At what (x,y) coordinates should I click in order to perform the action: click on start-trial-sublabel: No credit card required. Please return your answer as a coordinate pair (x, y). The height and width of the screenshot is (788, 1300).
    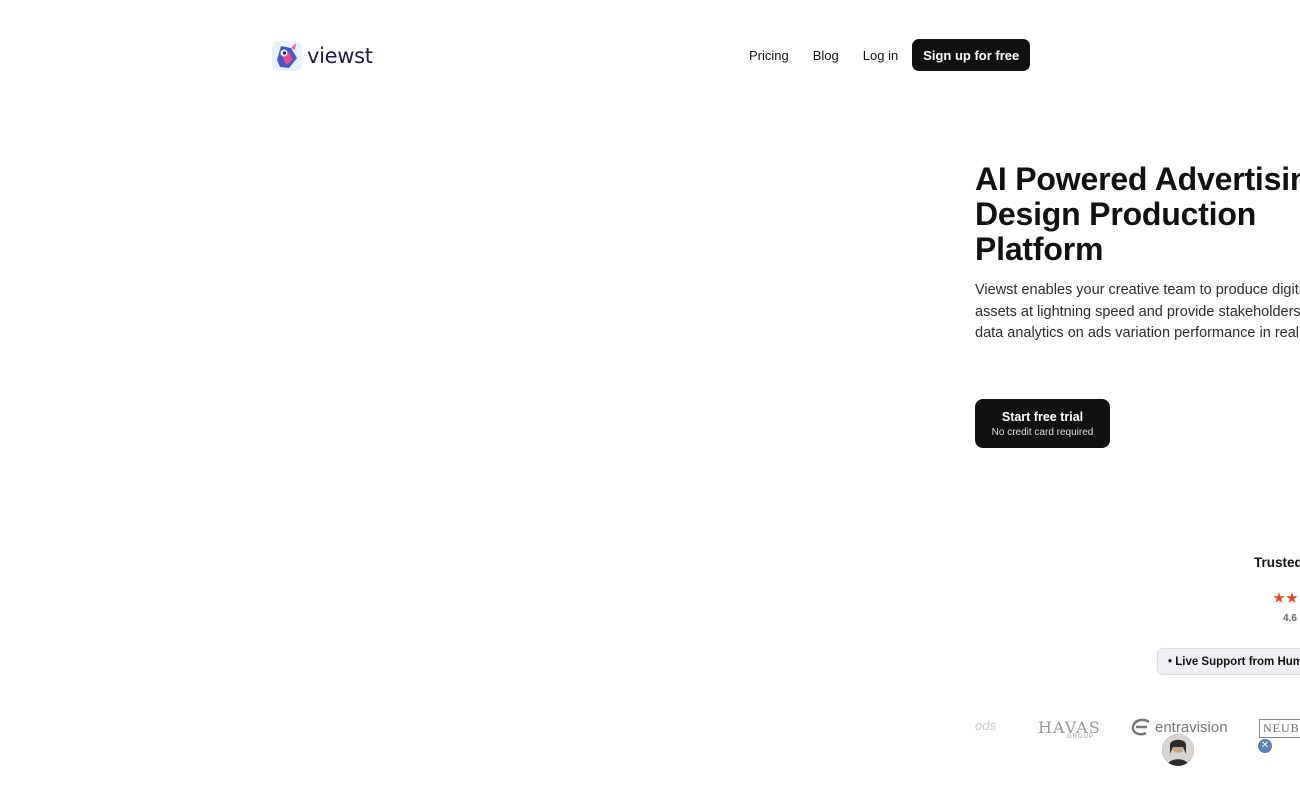
    Looking at the image, I should click on (1042, 432).